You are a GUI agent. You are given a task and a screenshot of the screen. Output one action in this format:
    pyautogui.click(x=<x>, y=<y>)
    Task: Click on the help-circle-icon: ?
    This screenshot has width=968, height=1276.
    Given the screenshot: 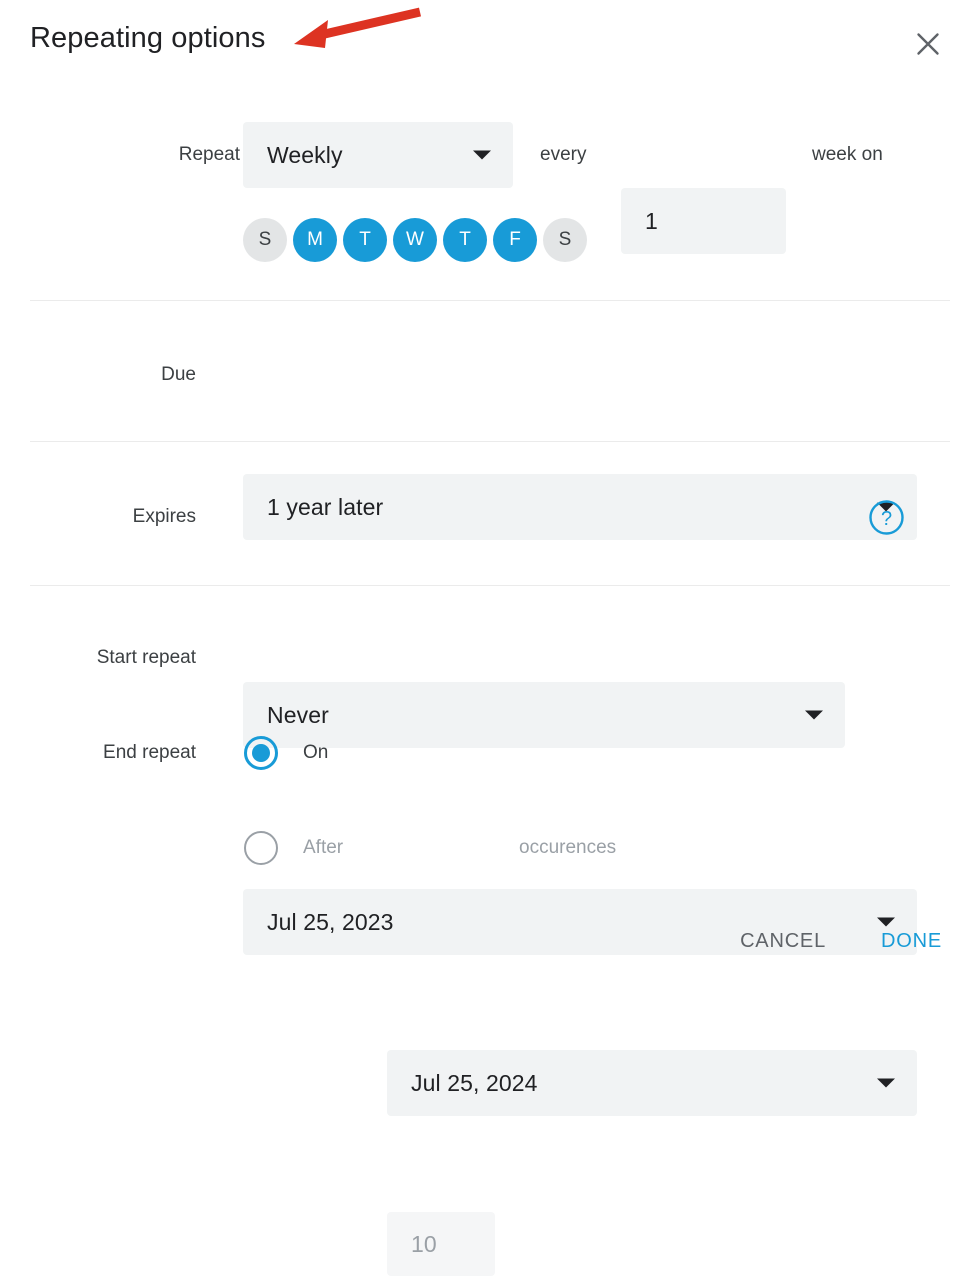 What is the action you would take?
    pyautogui.click(x=886, y=517)
    